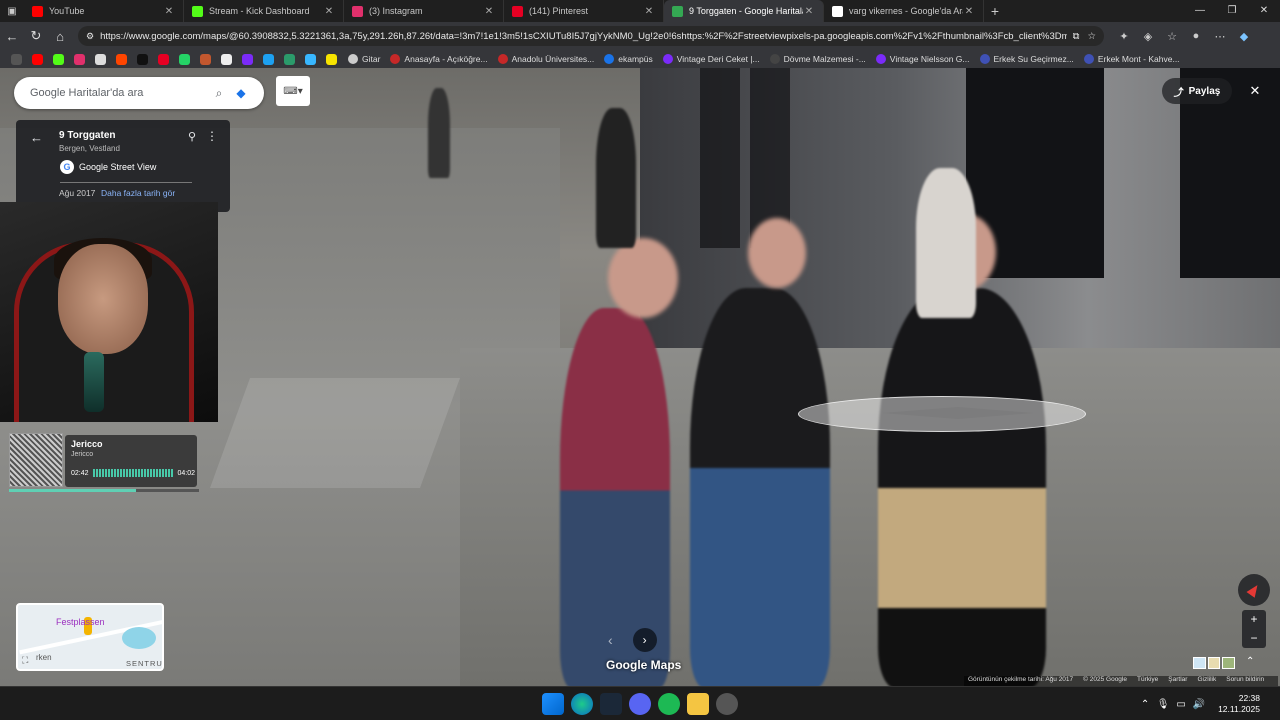  I want to click on pond, so click(139, 638).